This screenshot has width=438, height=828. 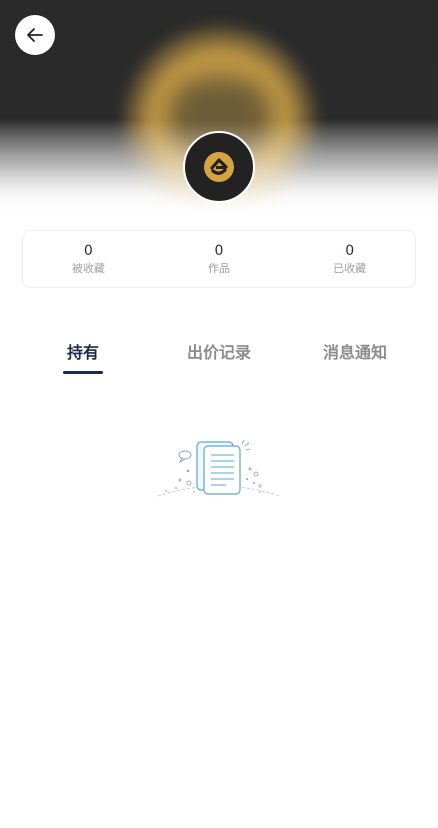 I want to click on back-button, so click(x=35, y=35).